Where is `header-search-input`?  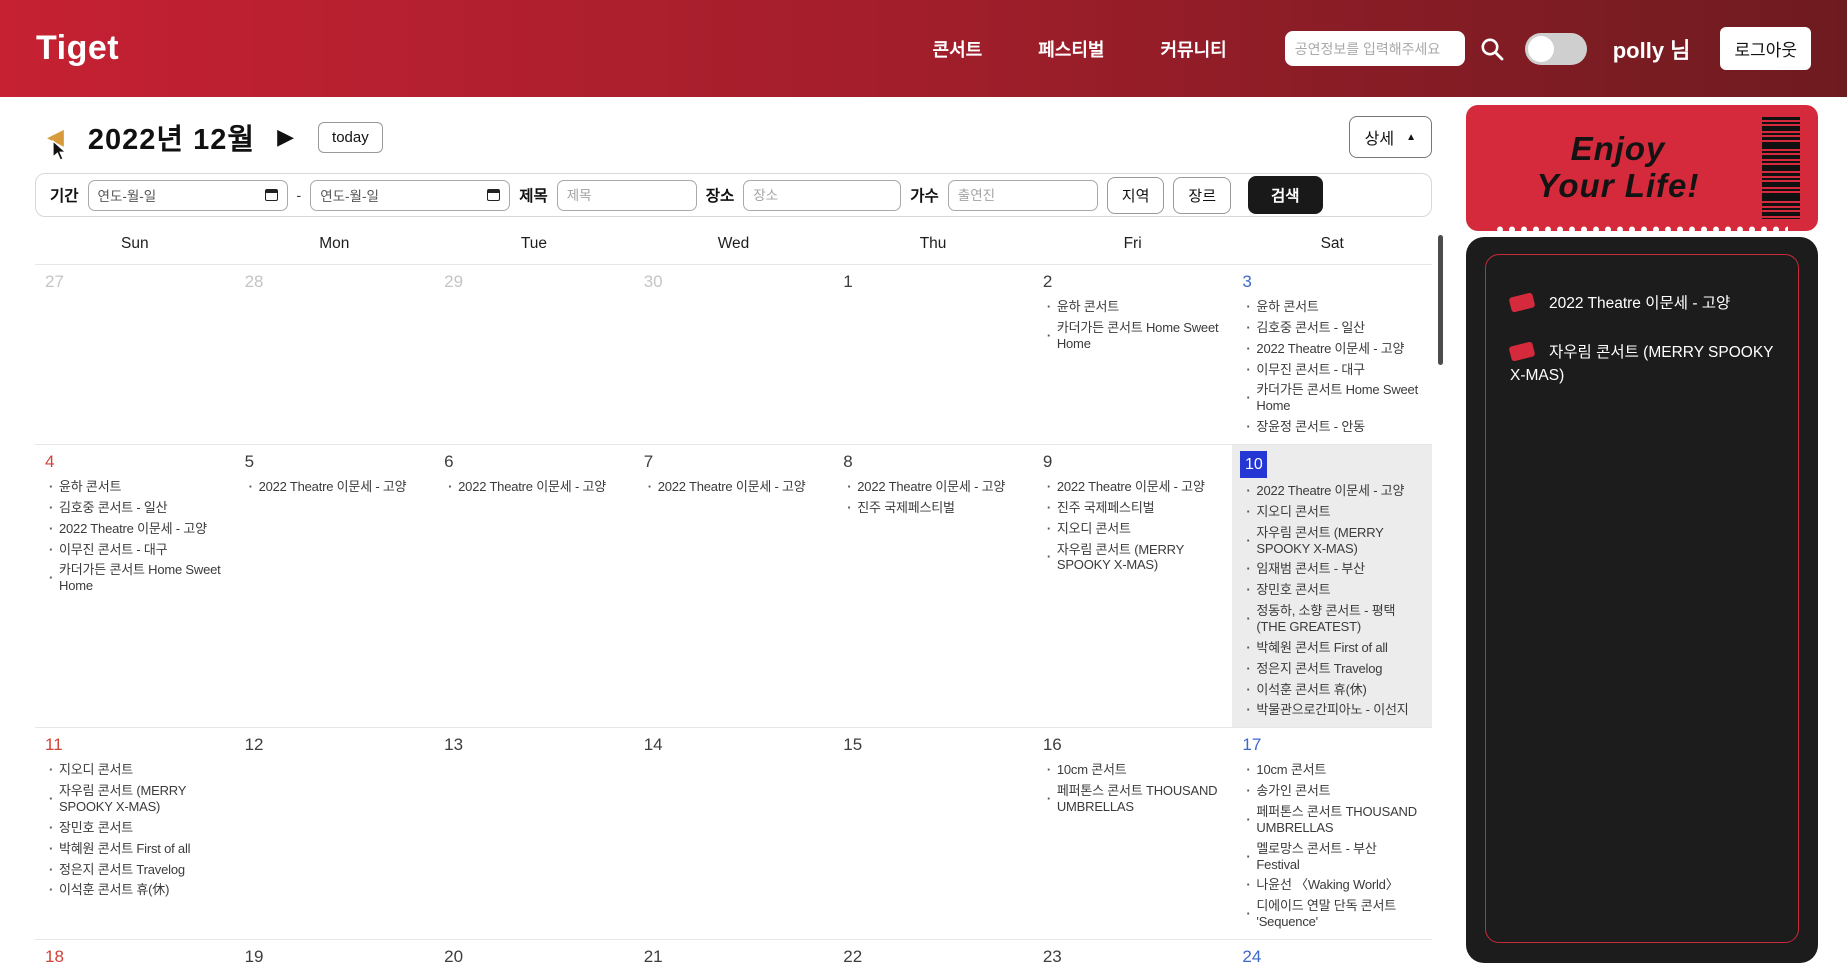
header-search-input is located at coordinates (1374, 48).